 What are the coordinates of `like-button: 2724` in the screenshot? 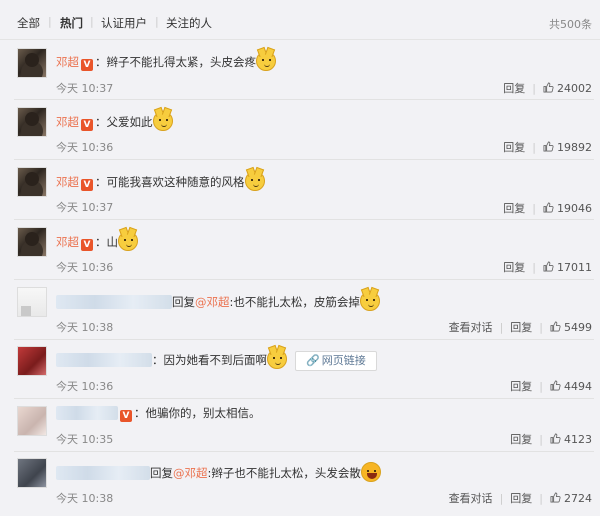 It's located at (571, 498).